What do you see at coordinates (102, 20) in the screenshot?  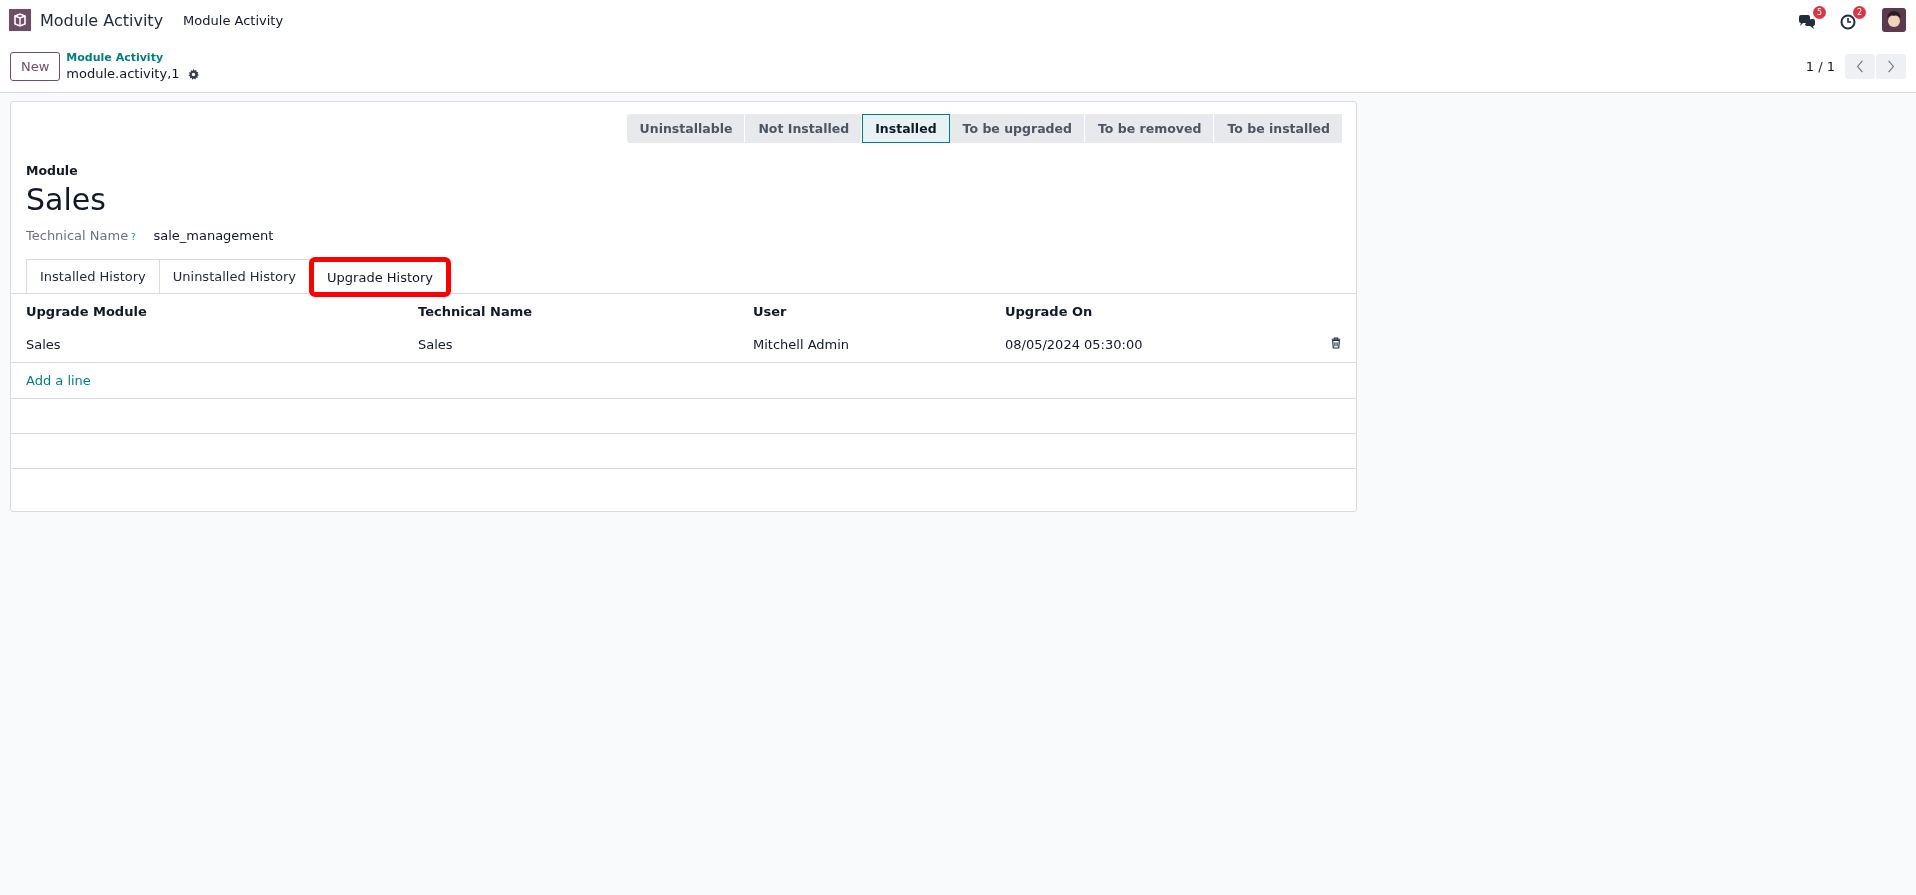 I see `app-name: Module Activity` at bounding box center [102, 20].